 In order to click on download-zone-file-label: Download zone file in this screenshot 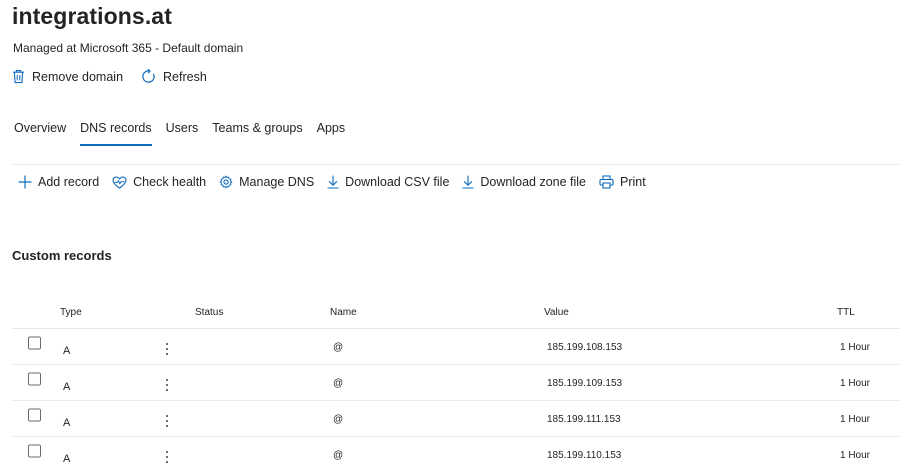, I will do `click(533, 182)`.